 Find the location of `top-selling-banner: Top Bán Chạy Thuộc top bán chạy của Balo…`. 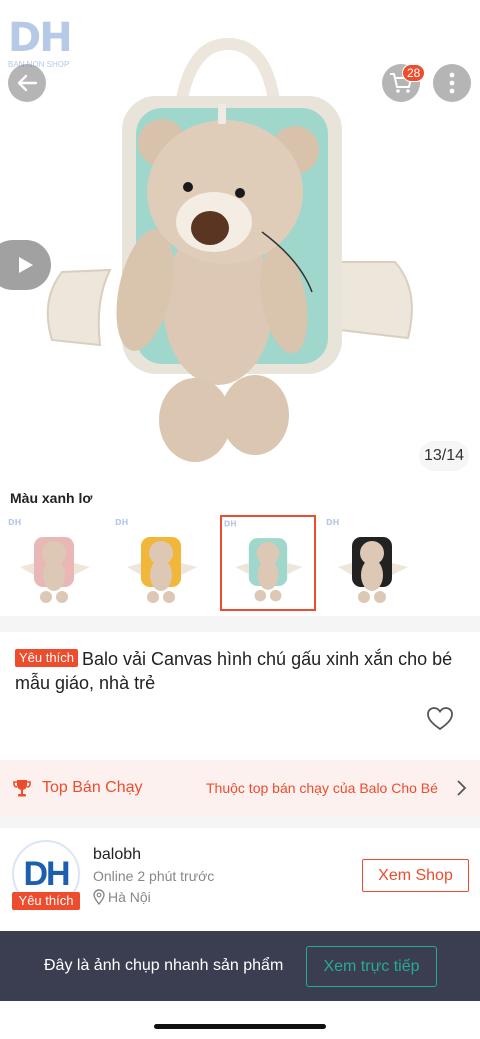

top-selling-banner: Top Bán Chạy Thuộc top bán chạy của Balo… is located at coordinates (240, 788).